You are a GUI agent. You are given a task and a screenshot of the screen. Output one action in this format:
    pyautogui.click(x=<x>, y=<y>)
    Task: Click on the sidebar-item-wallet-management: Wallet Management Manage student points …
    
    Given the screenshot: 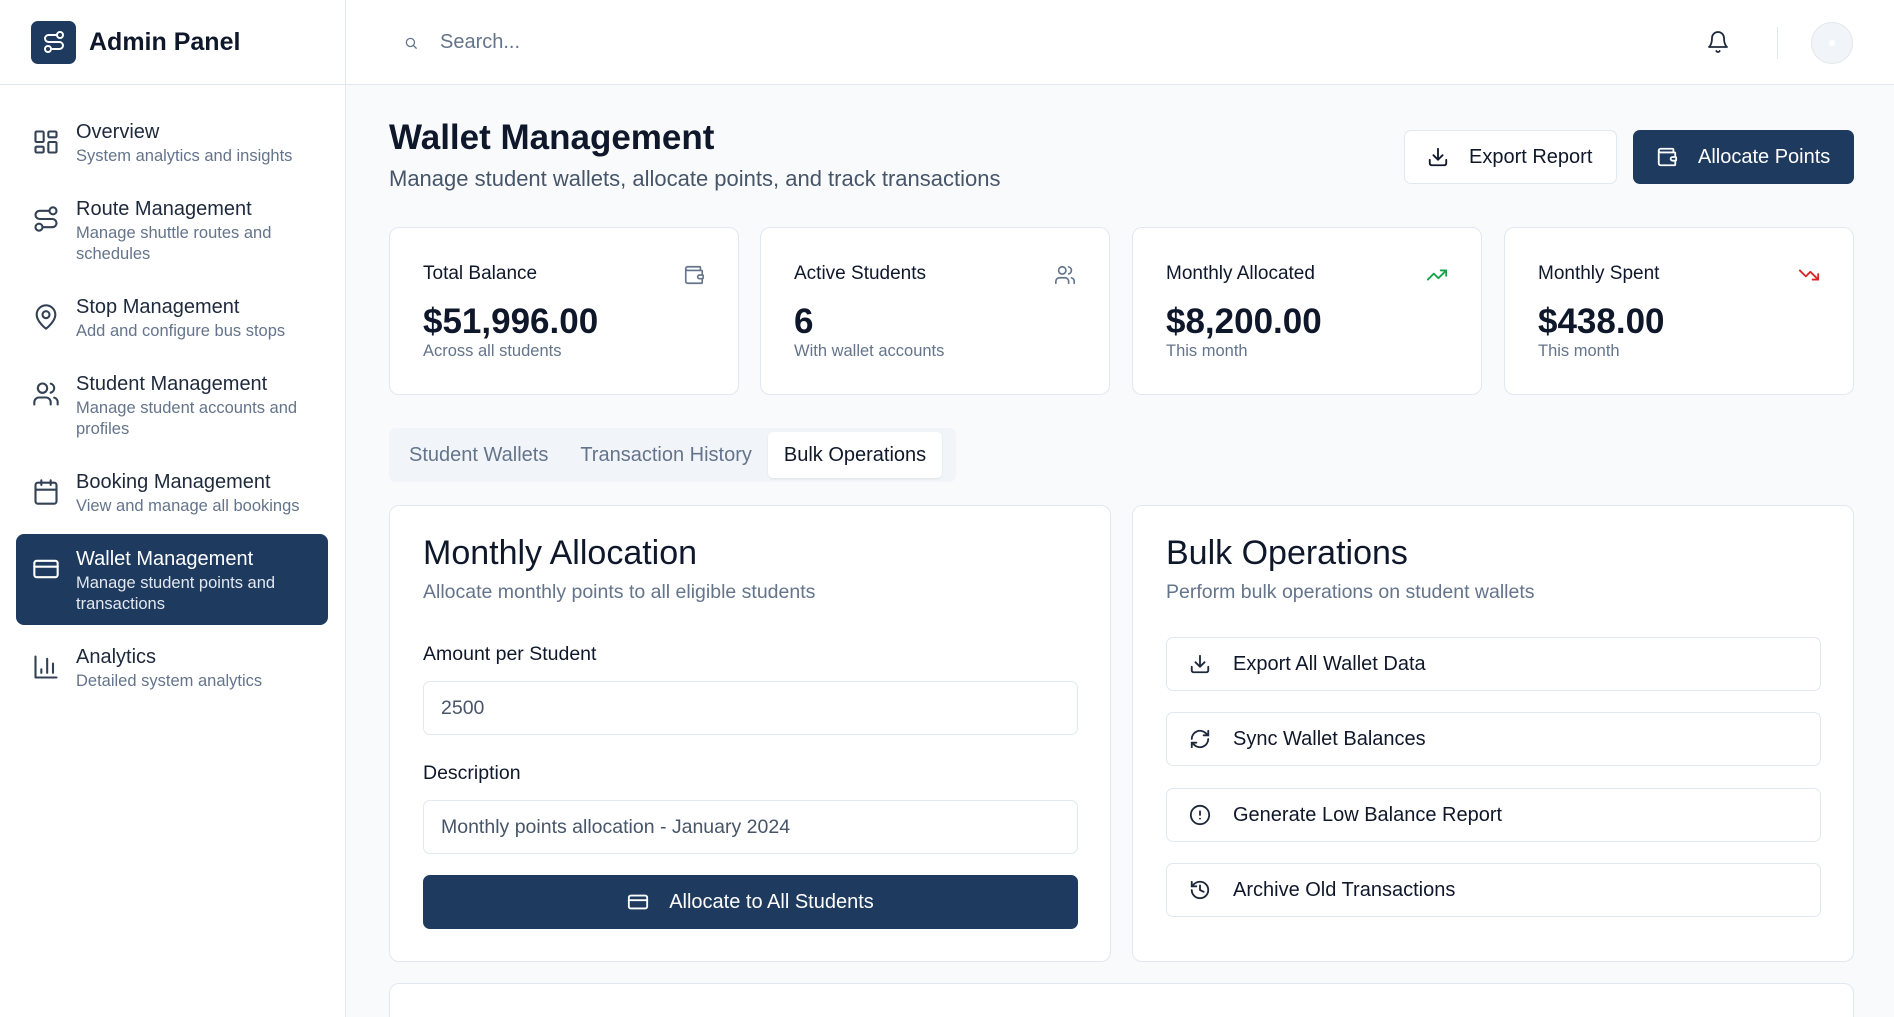 What is the action you would take?
    pyautogui.click(x=172, y=579)
    